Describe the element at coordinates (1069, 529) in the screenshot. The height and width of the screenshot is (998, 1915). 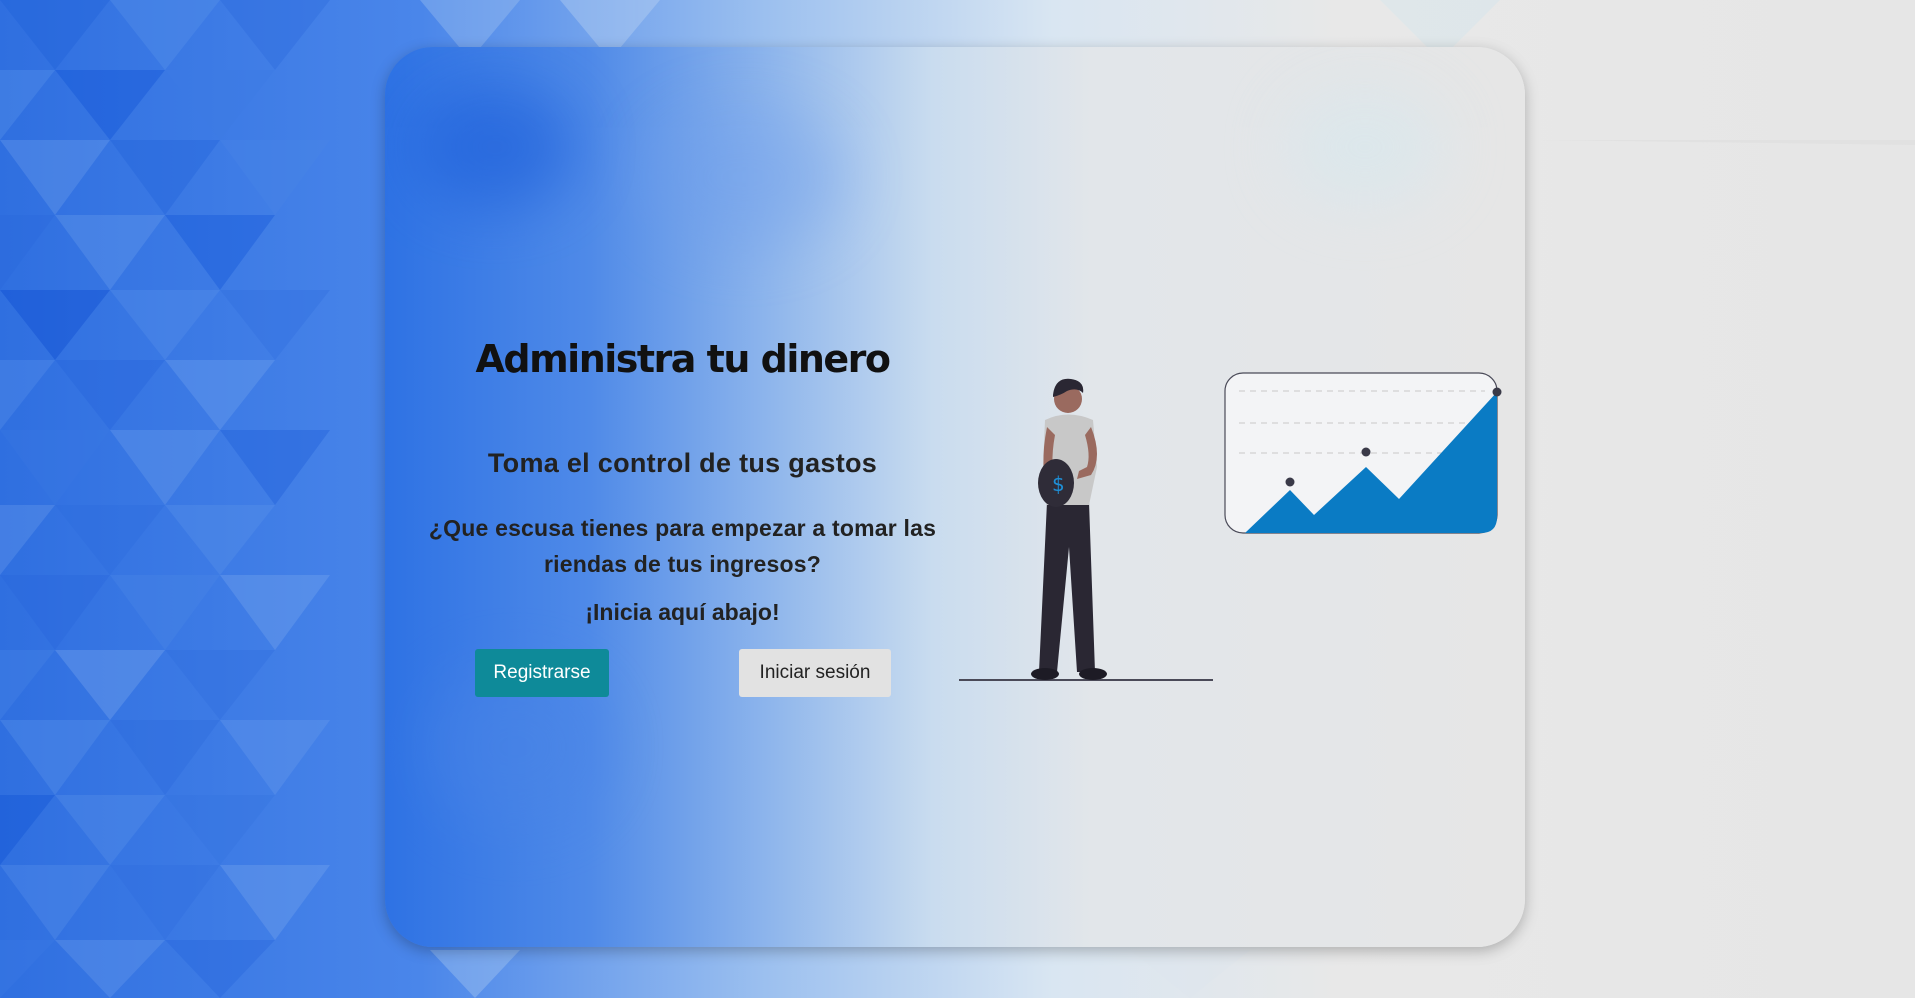
I see `person-figure: $` at that location.